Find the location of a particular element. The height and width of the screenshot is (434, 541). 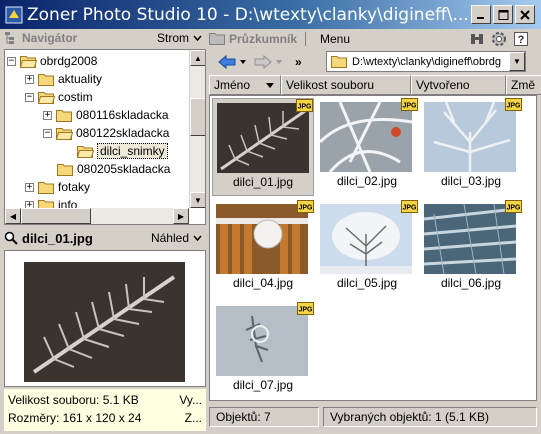

scroll-down-button: ▼ is located at coordinates (197, 200).